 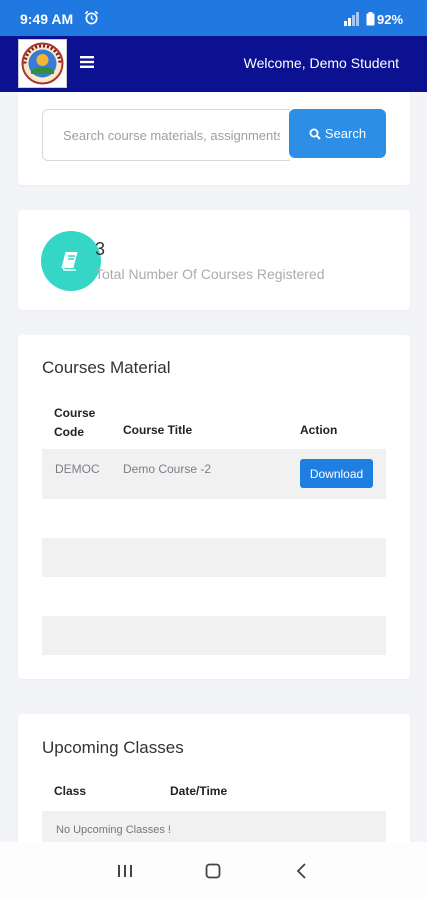 I want to click on book-icon, so click(x=69, y=261).